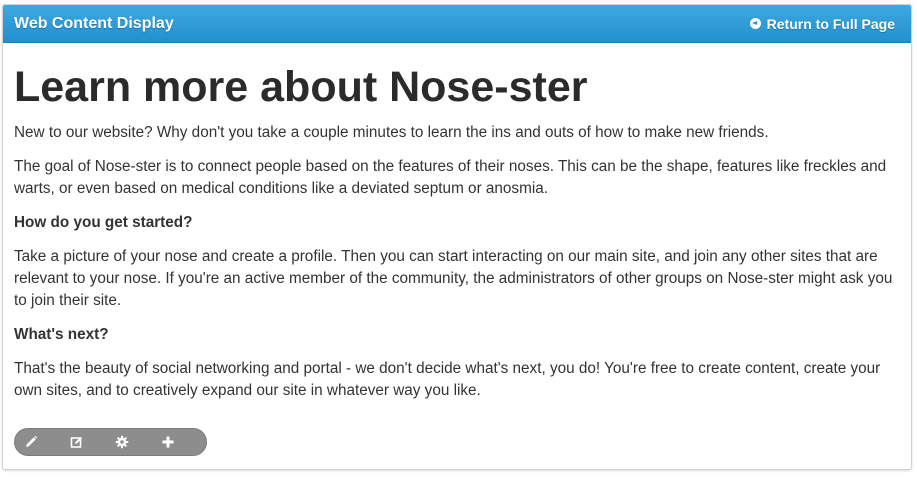  I want to click on portlet-title: Web Content Display, so click(94, 23).